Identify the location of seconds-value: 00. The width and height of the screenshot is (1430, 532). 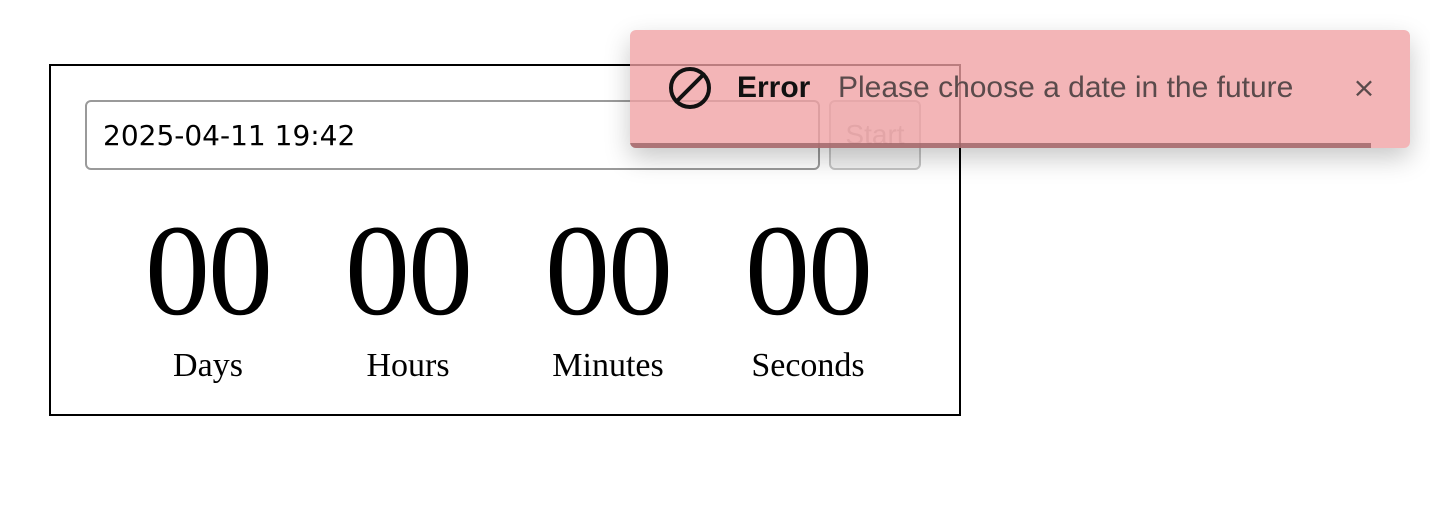
(809, 271).